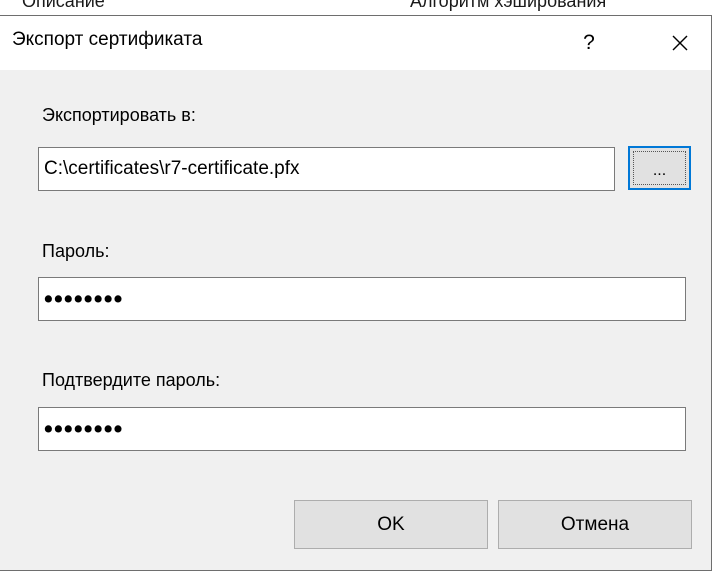 This screenshot has height=571, width=715. Describe the element at coordinates (508, 5) in the screenshot. I see `background-column-header-right: Алгоритм хэширования` at that location.